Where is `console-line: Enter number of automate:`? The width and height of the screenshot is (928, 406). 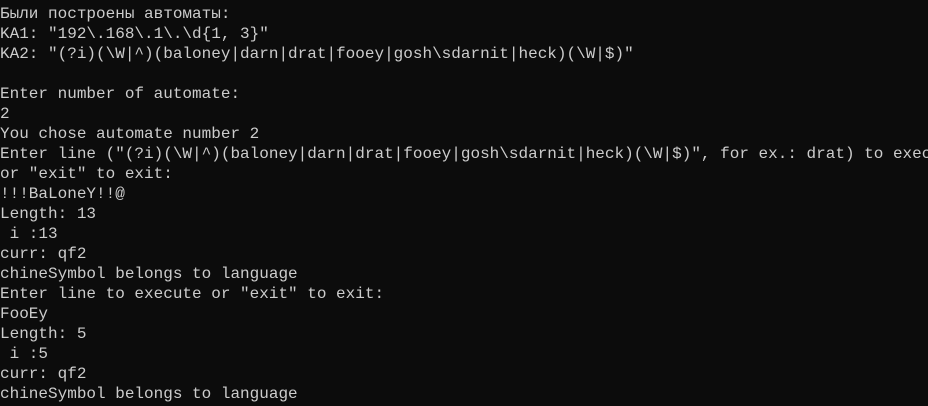 console-line: Enter number of automate: is located at coordinates (120, 94).